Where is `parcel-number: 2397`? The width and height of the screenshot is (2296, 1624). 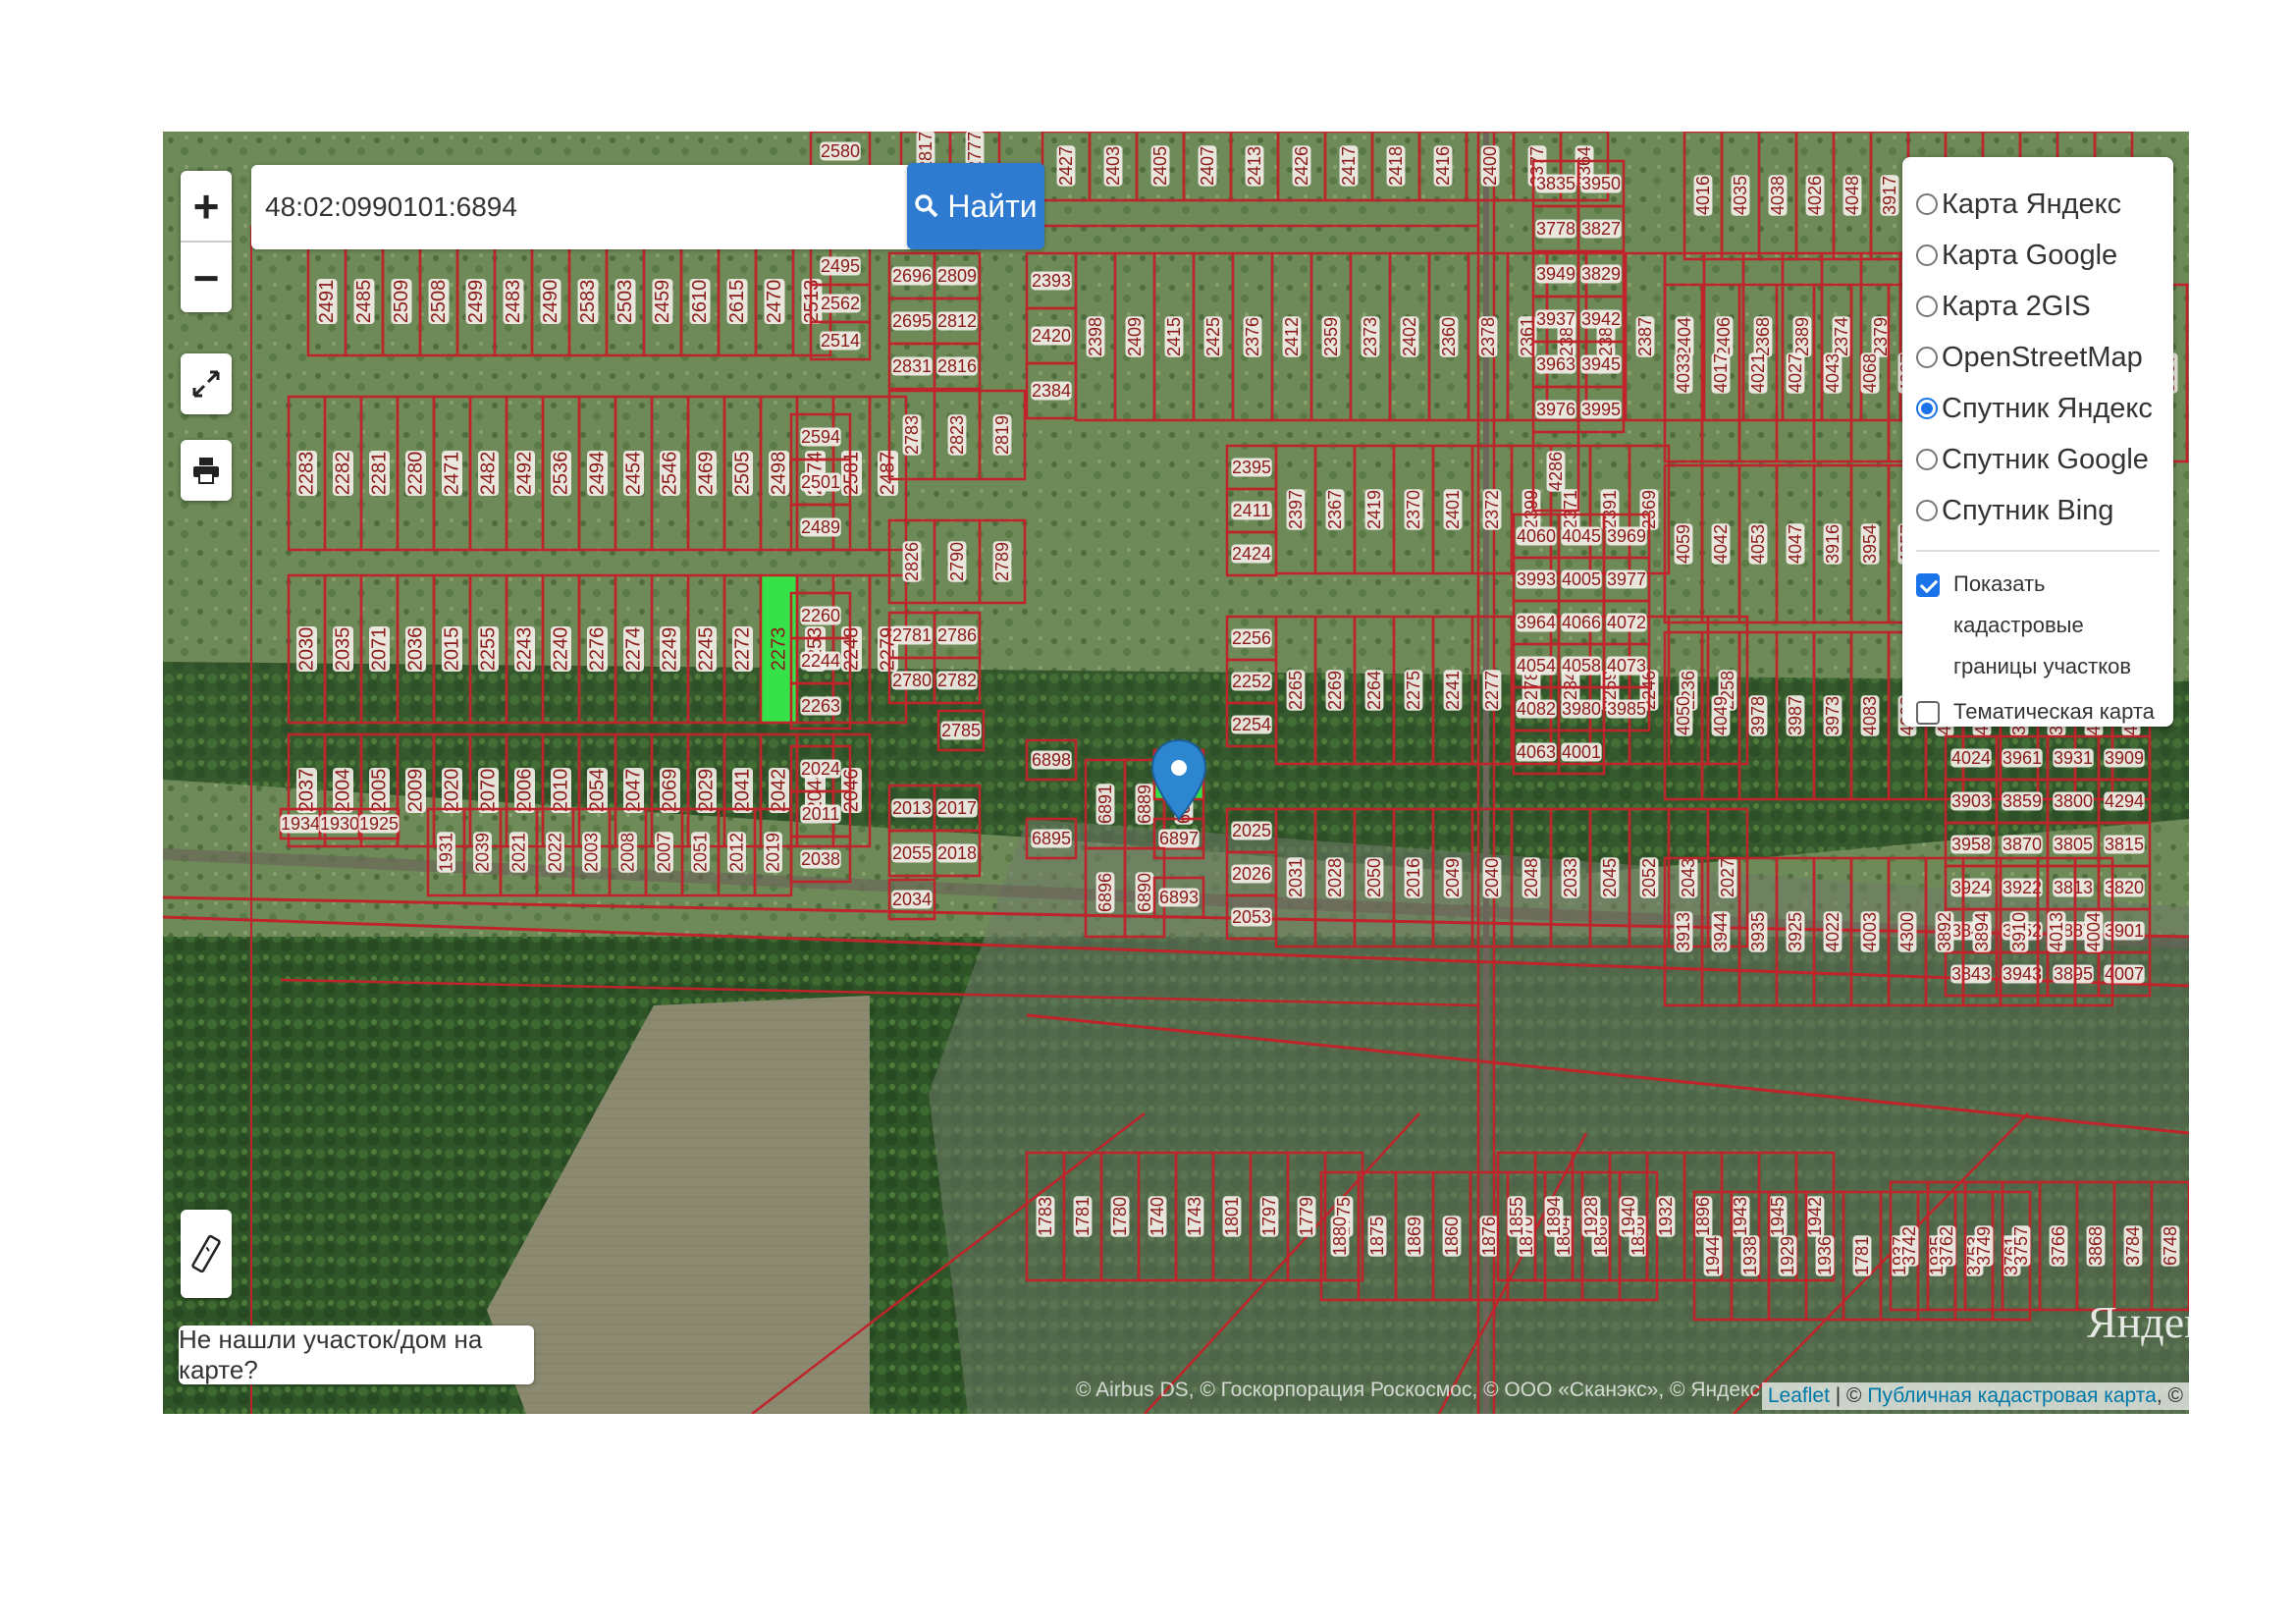
parcel-number: 2397 is located at coordinates (1296, 509).